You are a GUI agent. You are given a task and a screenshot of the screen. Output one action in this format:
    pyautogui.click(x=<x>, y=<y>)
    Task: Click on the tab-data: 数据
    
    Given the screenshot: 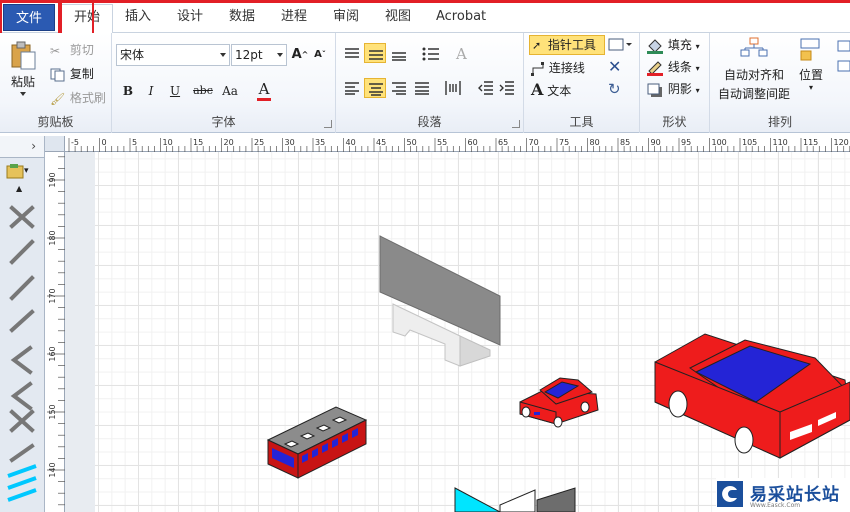 What is the action you would take?
    pyautogui.click(x=242, y=19)
    